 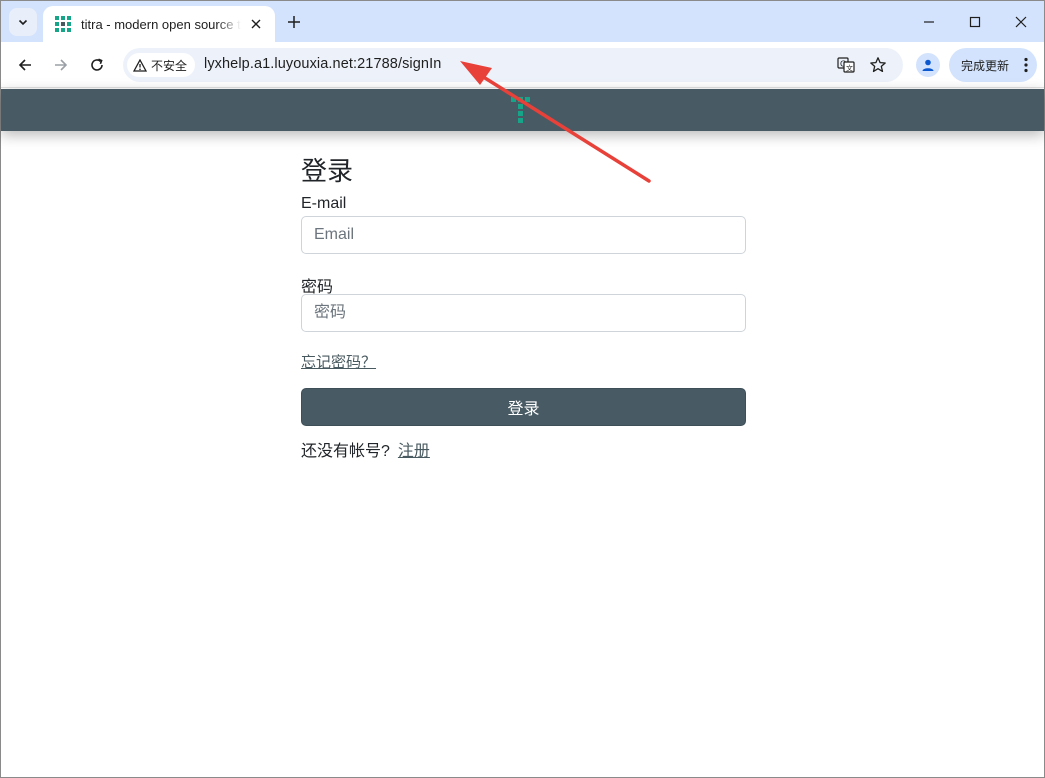 I want to click on reload-button, so click(x=97, y=65).